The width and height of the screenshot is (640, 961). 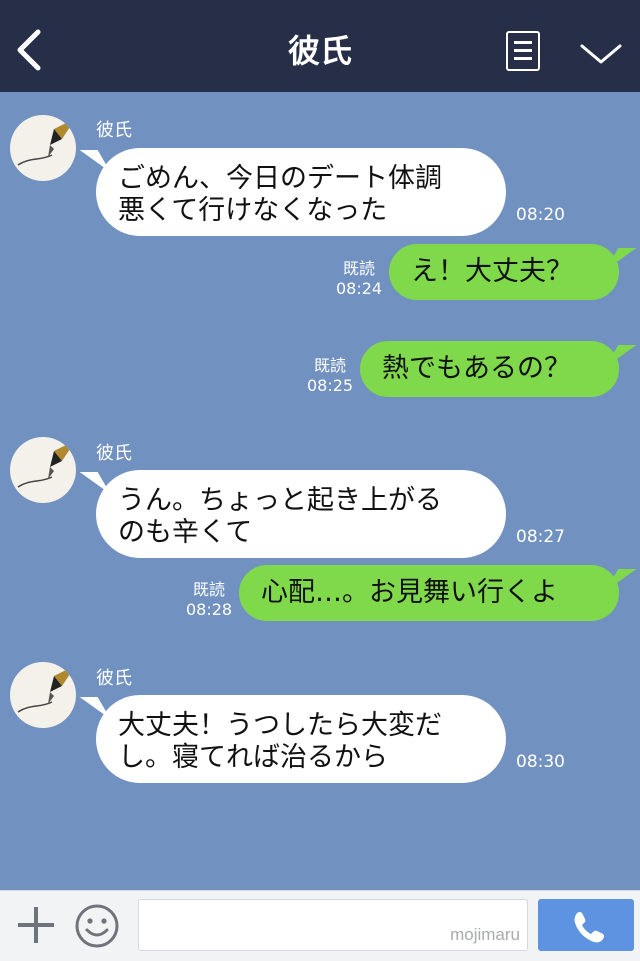 What do you see at coordinates (253, 757) in the screenshot?
I see `message-line: し。寝てれば治るから` at bounding box center [253, 757].